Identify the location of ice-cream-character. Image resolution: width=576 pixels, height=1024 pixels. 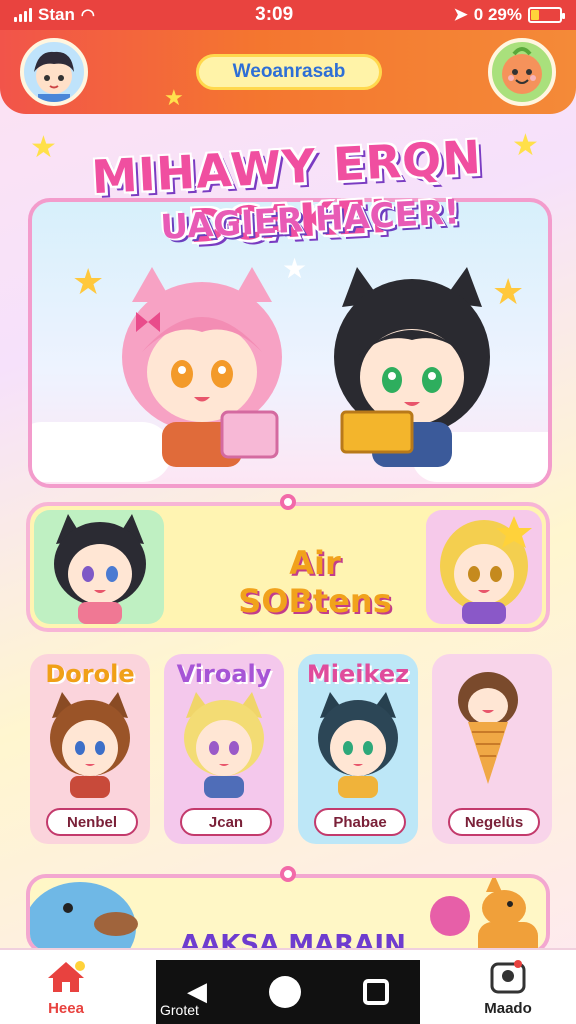
(488, 728).